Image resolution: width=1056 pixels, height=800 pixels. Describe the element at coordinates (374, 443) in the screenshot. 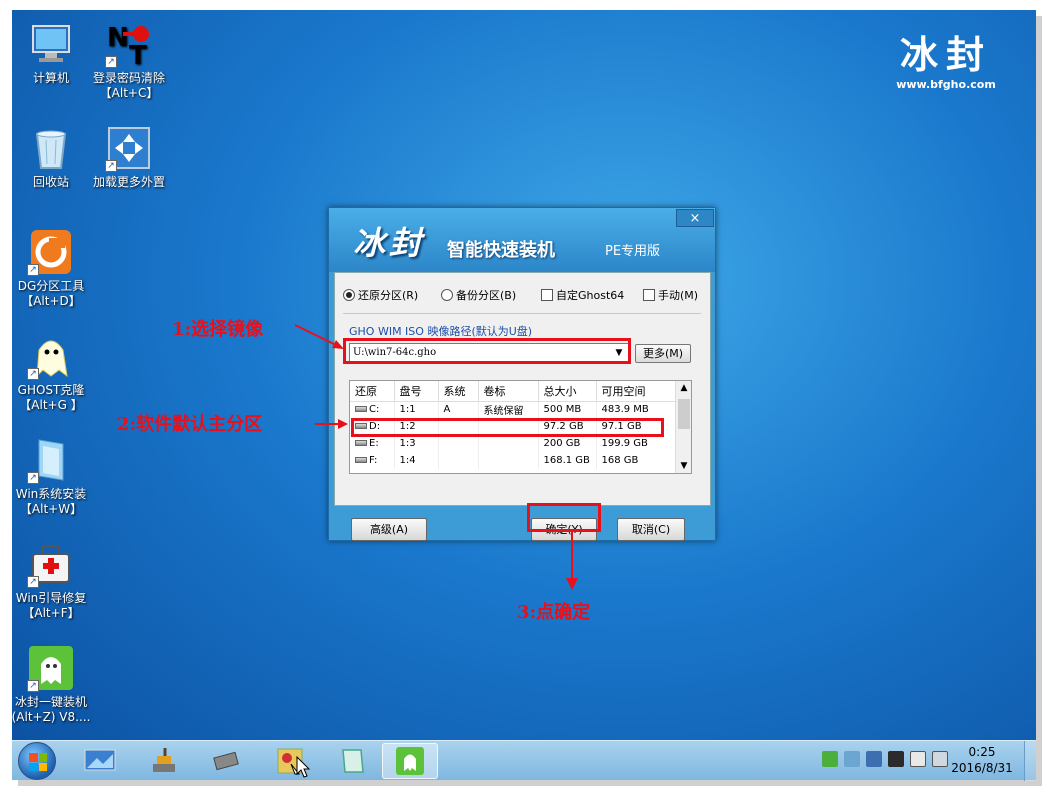

I see `cell: E:` at that location.